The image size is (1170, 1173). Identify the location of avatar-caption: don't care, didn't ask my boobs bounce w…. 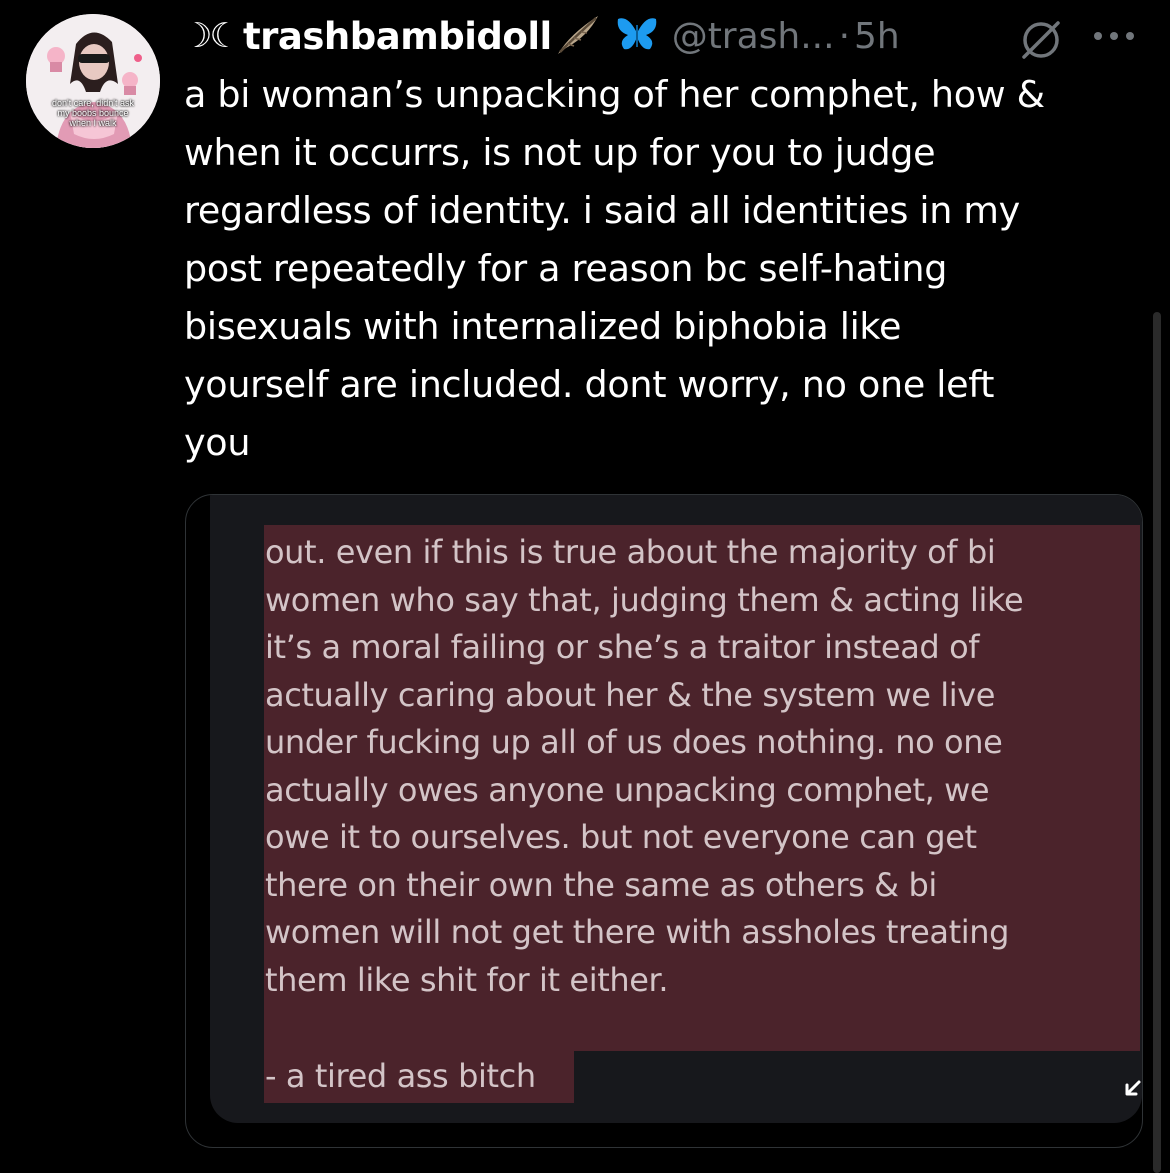
(93, 113).